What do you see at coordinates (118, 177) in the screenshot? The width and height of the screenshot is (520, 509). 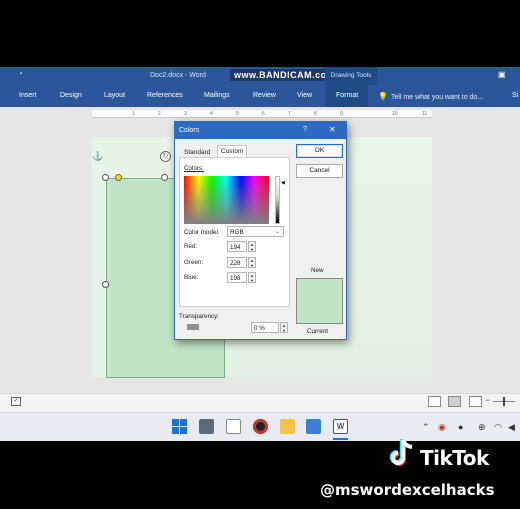 I see `adjust-handle` at bounding box center [118, 177].